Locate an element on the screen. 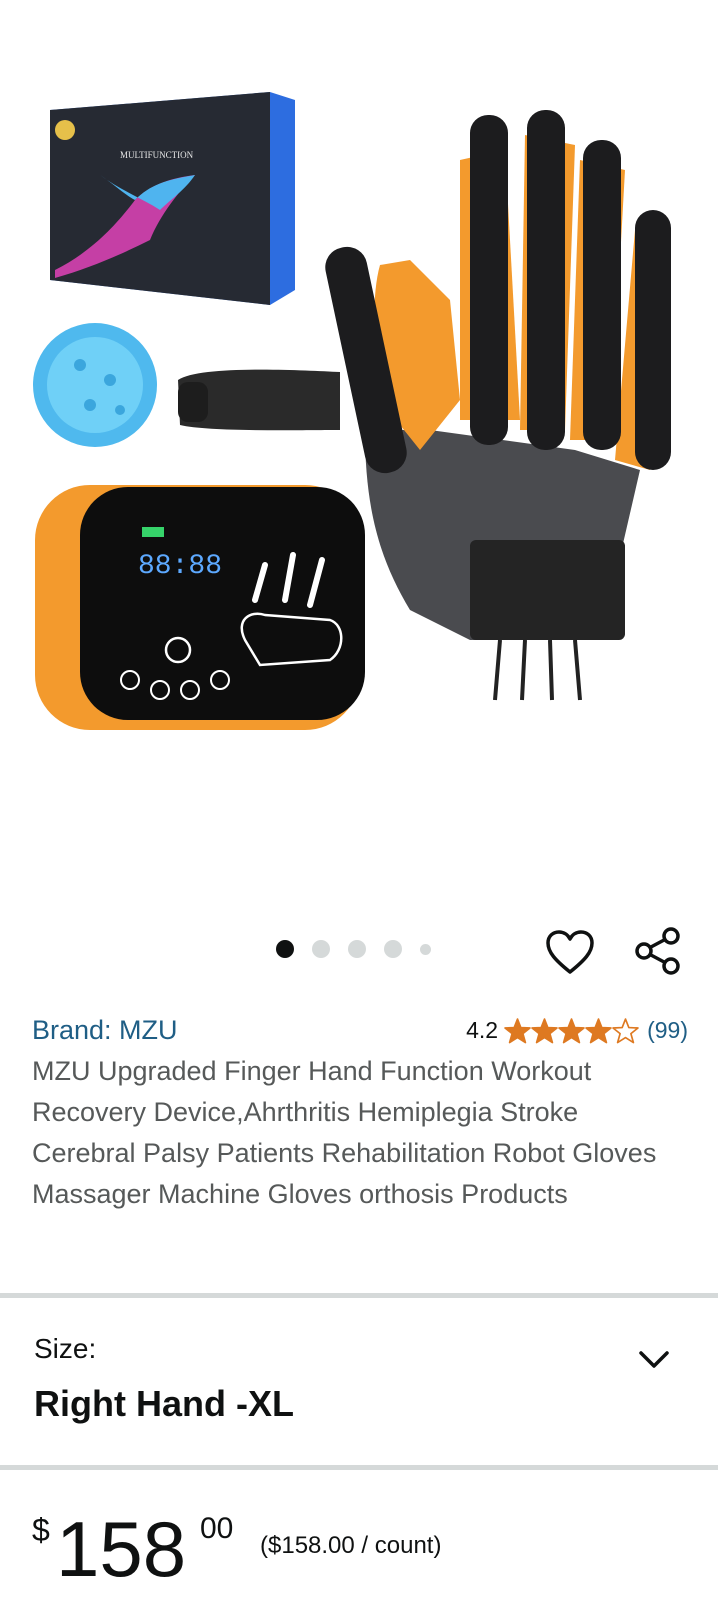 The height and width of the screenshot is (1600, 718). price-whole: 158 is located at coordinates (121, 1549).